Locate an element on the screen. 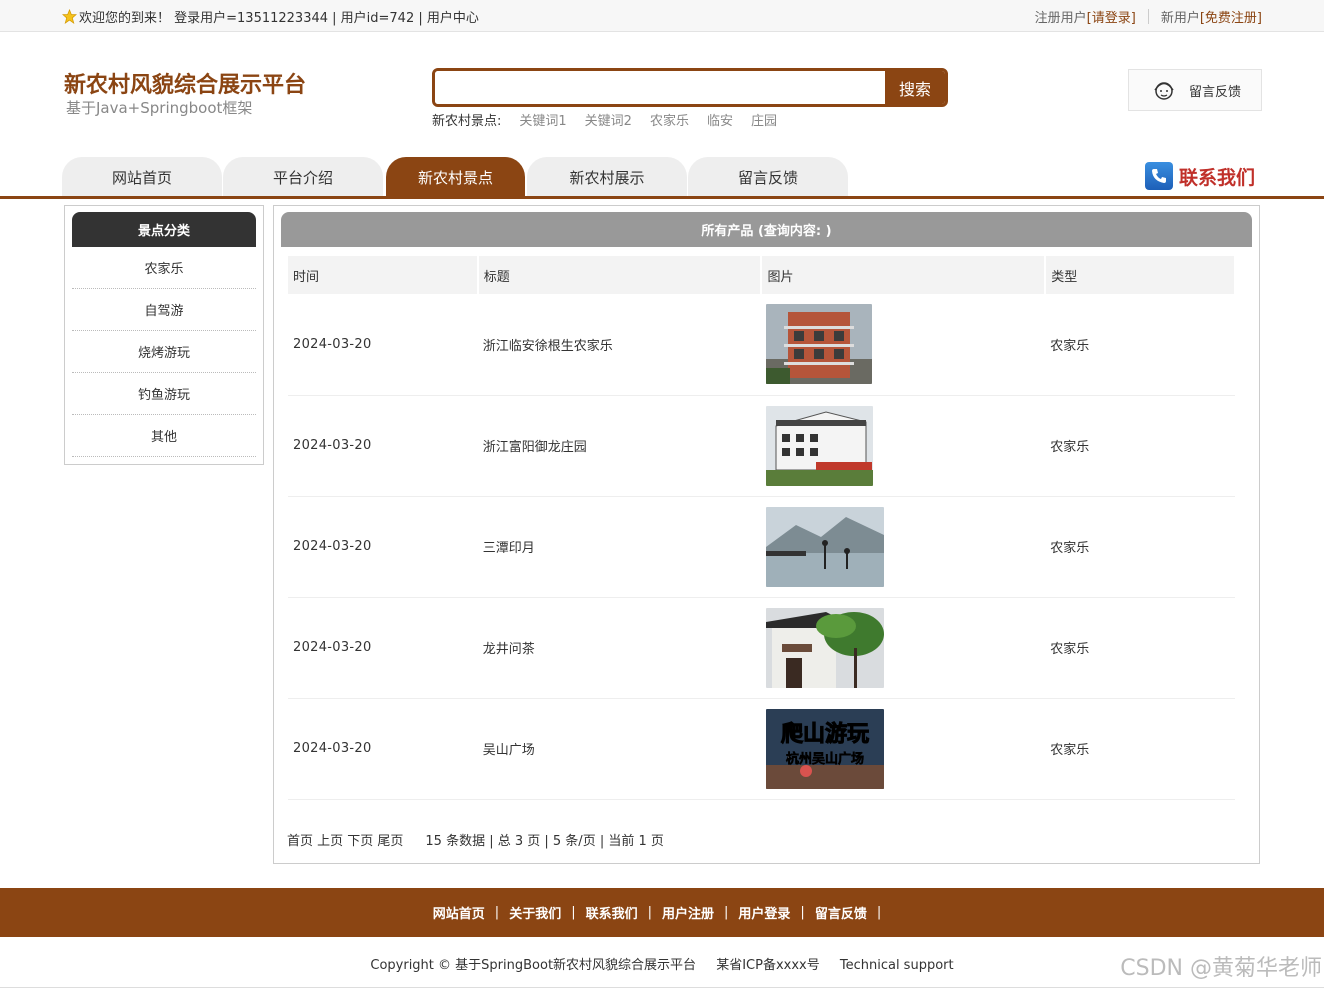 Image resolution: width=1324 pixels, height=988 pixels. category-sidebar: 景点分类 农家乐 自驾游 烧烤游玩 钓鱼游玩 其他 is located at coordinates (164, 335).